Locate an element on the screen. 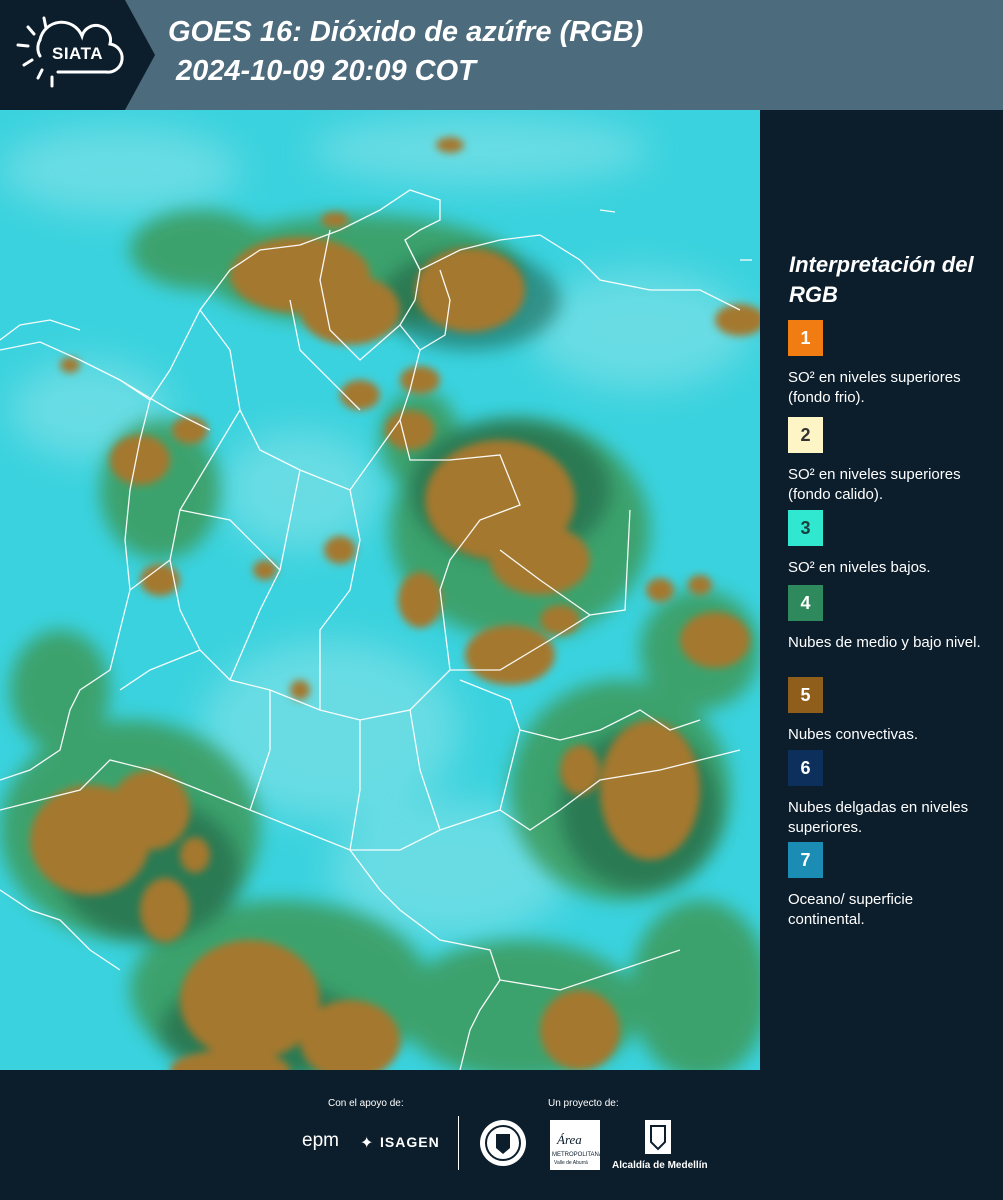 The image size is (1003, 1200). legend-item-5: 5 Nubes convectivas. is located at coordinates (890, 711).